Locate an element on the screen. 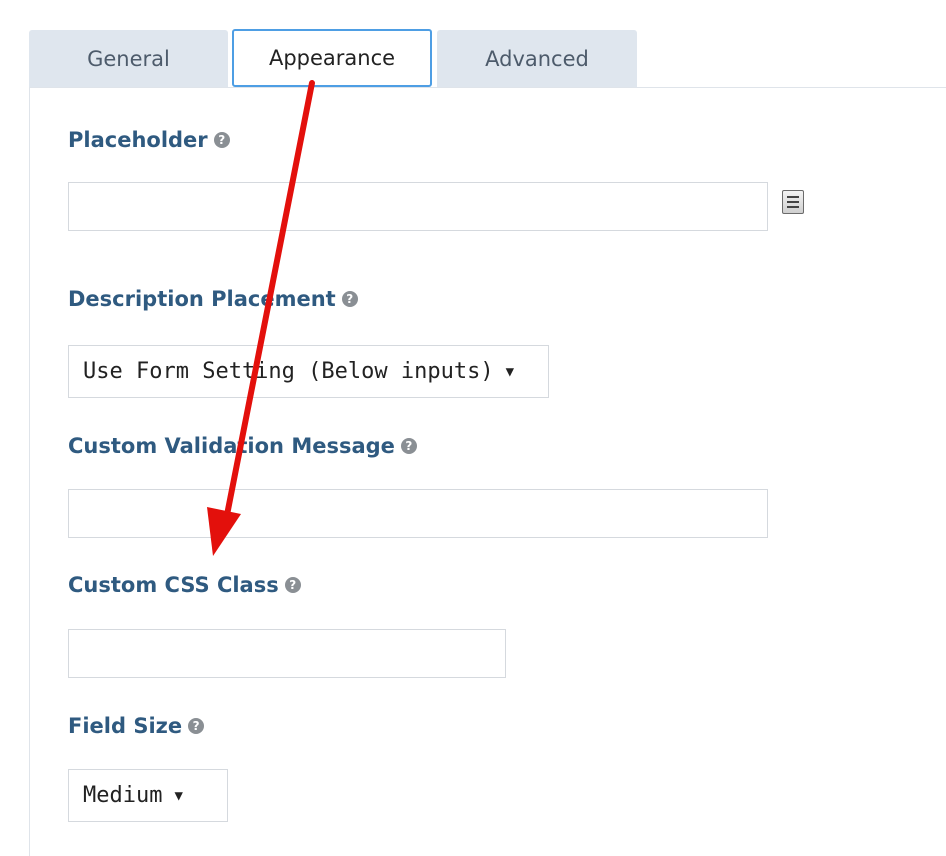  description-placement-label: Description Placement ? is located at coordinates (213, 299).